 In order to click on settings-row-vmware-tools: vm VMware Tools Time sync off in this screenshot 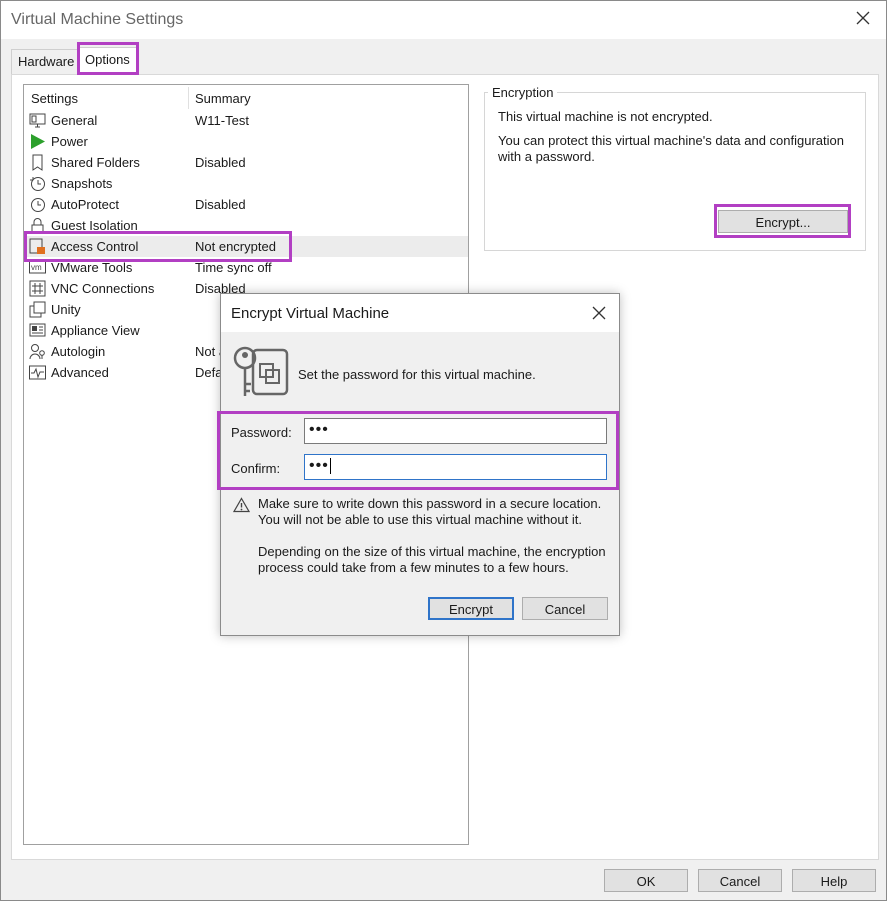, I will do `click(246, 267)`.